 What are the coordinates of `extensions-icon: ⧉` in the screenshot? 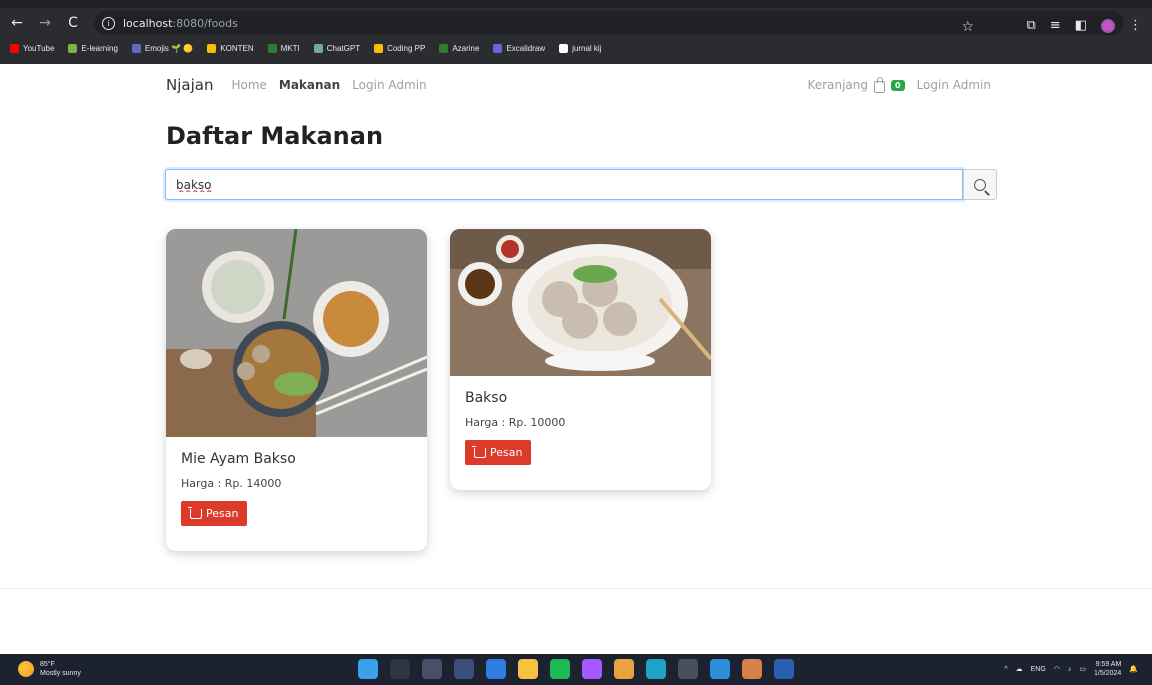 It's located at (1031, 25).